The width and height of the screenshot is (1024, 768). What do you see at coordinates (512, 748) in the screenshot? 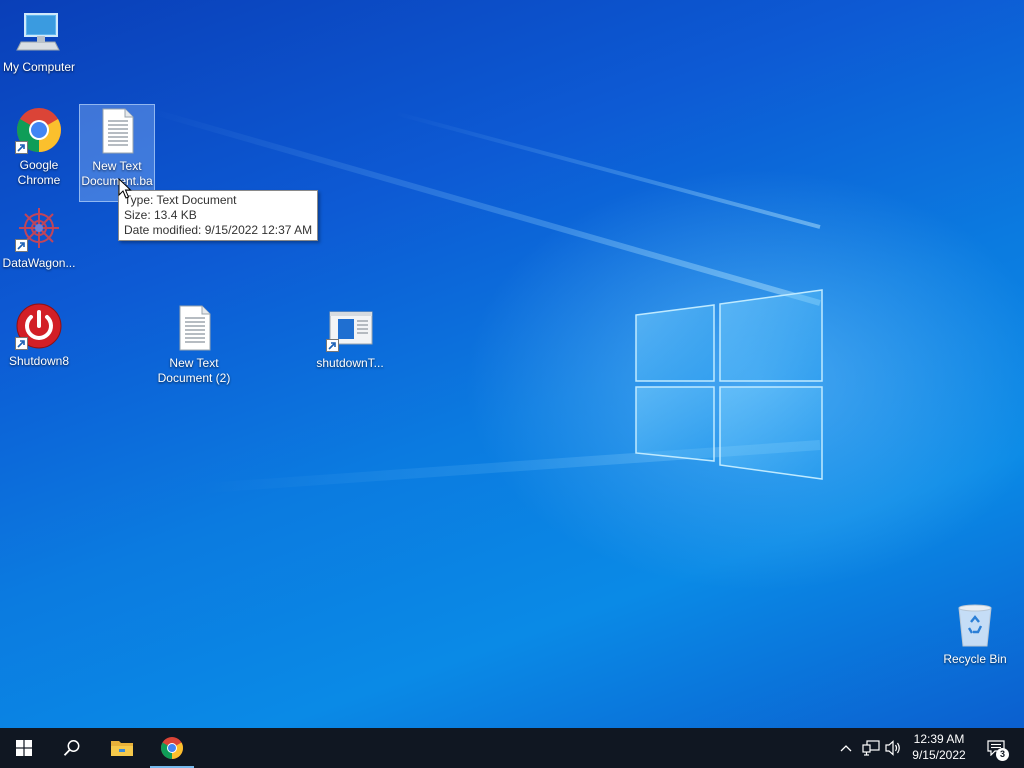
I see `taskbar: 12:39 AM 9/15/2022 3` at bounding box center [512, 748].